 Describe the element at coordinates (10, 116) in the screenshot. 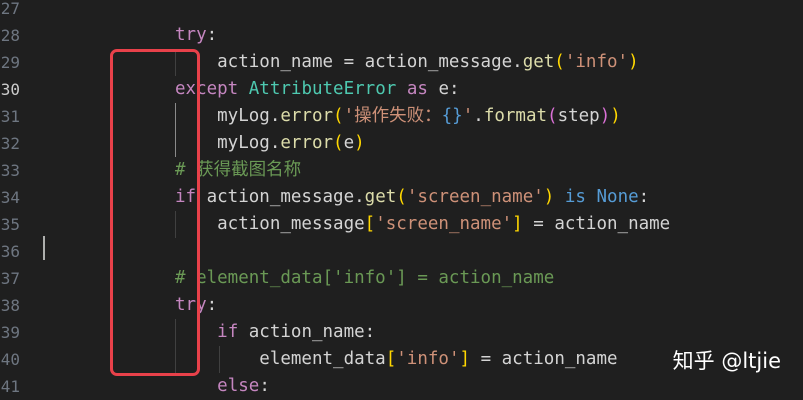

I see `line-number: 31` at that location.